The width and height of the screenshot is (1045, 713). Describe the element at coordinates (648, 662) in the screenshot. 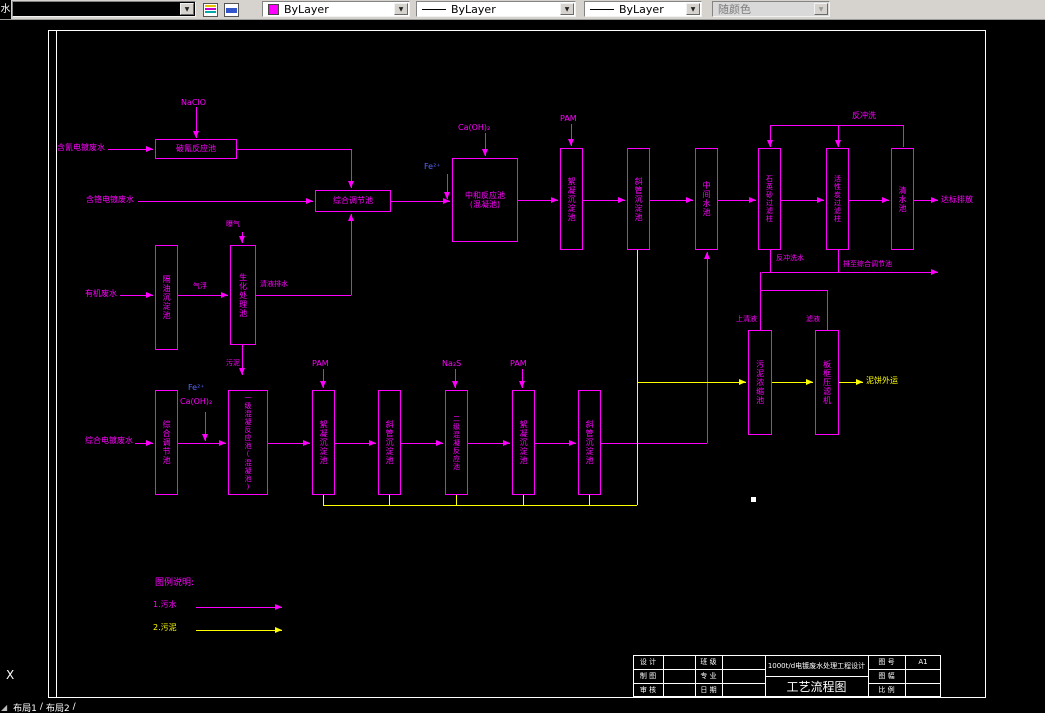

I see `titleblock-cell: 设 计` at that location.